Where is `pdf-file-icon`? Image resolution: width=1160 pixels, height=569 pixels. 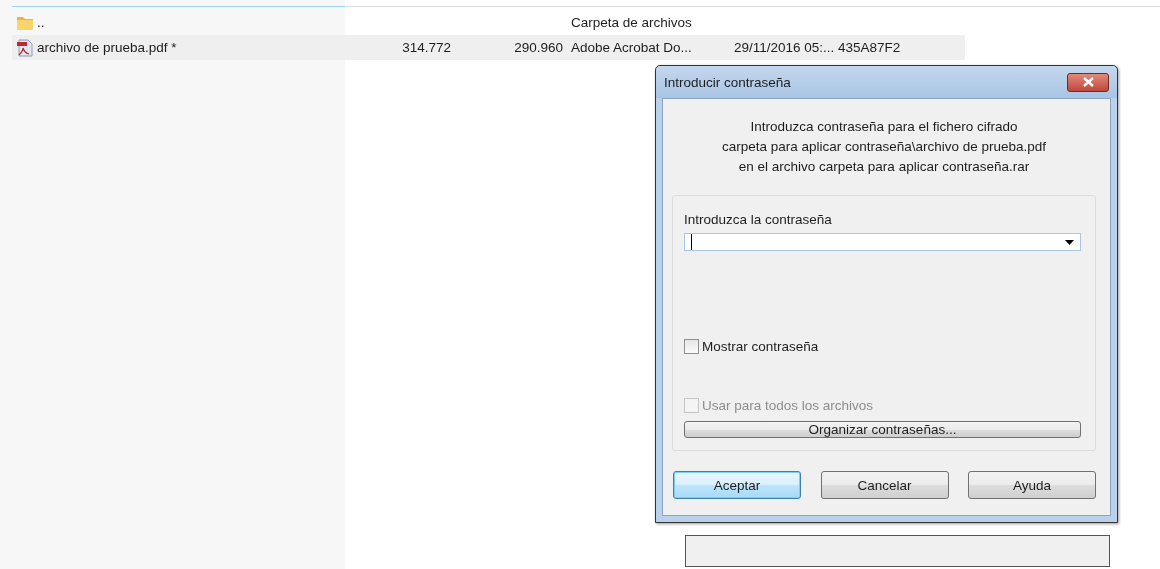 pdf-file-icon is located at coordinates (25, 47).